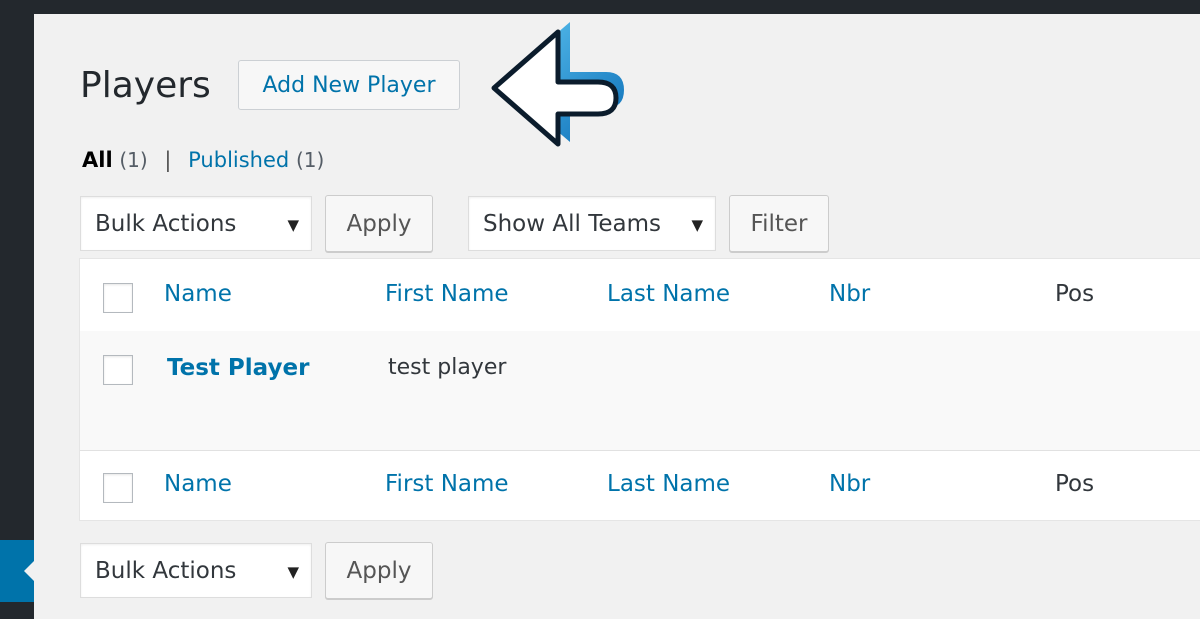  I want to click on row-checkbox, so click(118, 370).